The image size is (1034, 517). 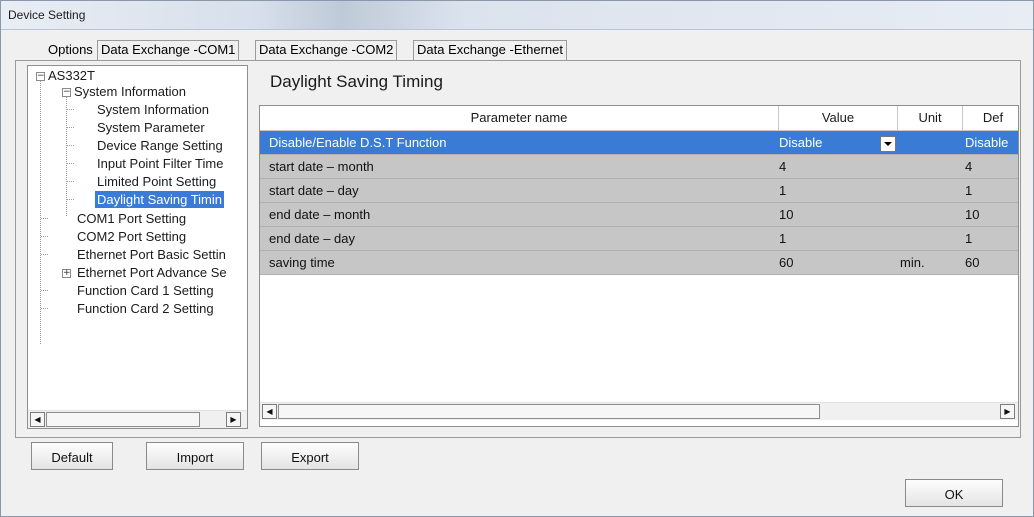 What do you see at coordinates (972, 214) in the screenshot?
I see `cell-default: 10` at bounding box center [972, 214].